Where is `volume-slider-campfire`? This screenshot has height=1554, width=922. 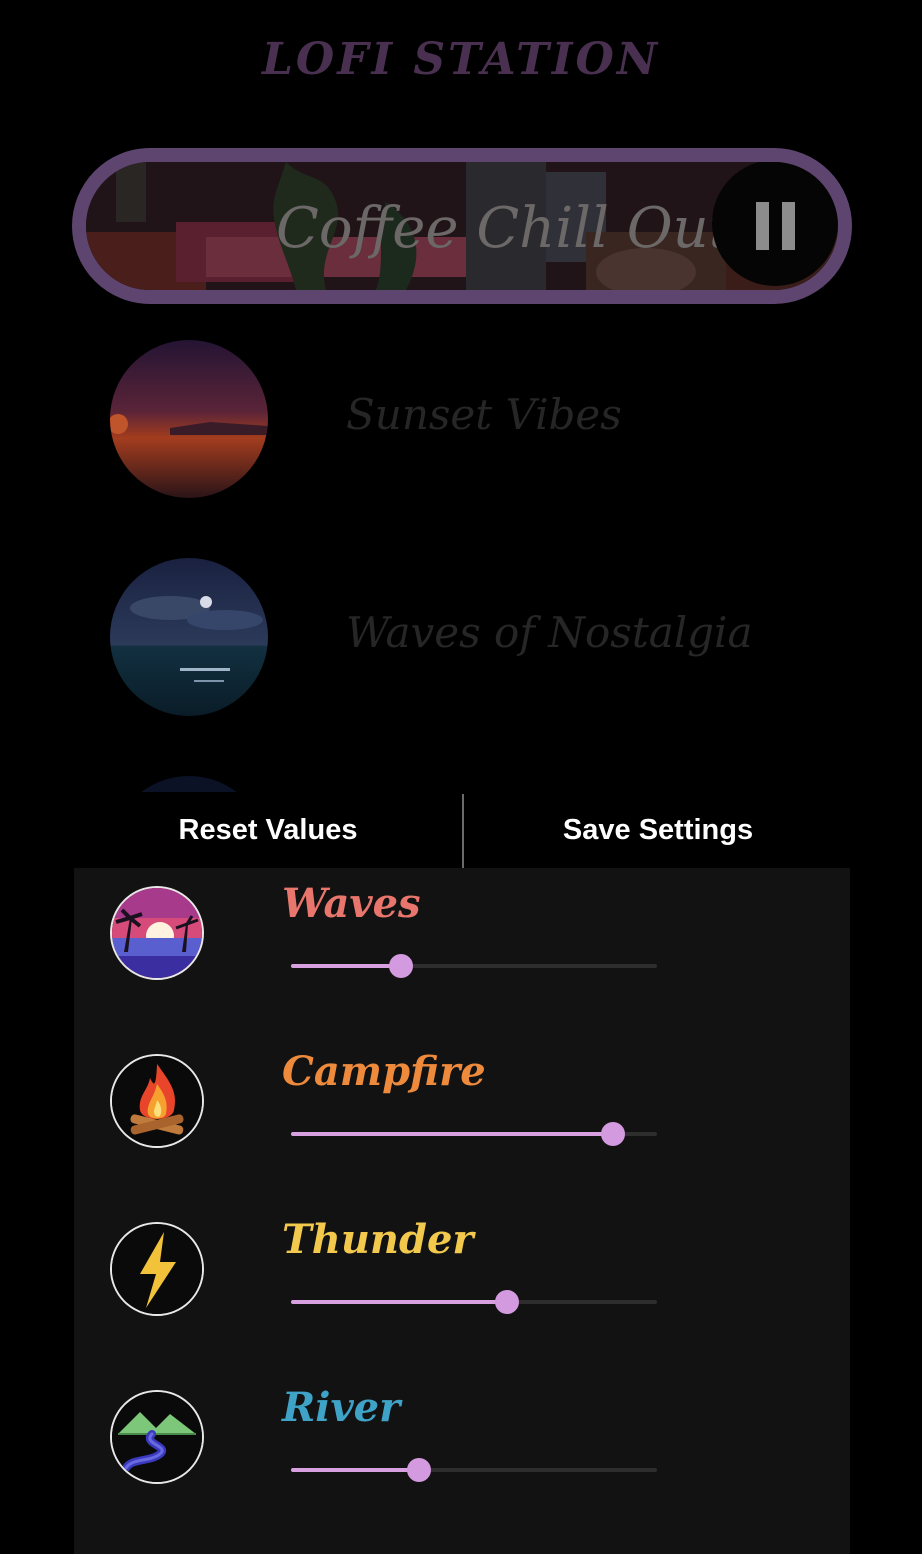
volume-slider-campfire is located at coordinates (474, 1134).